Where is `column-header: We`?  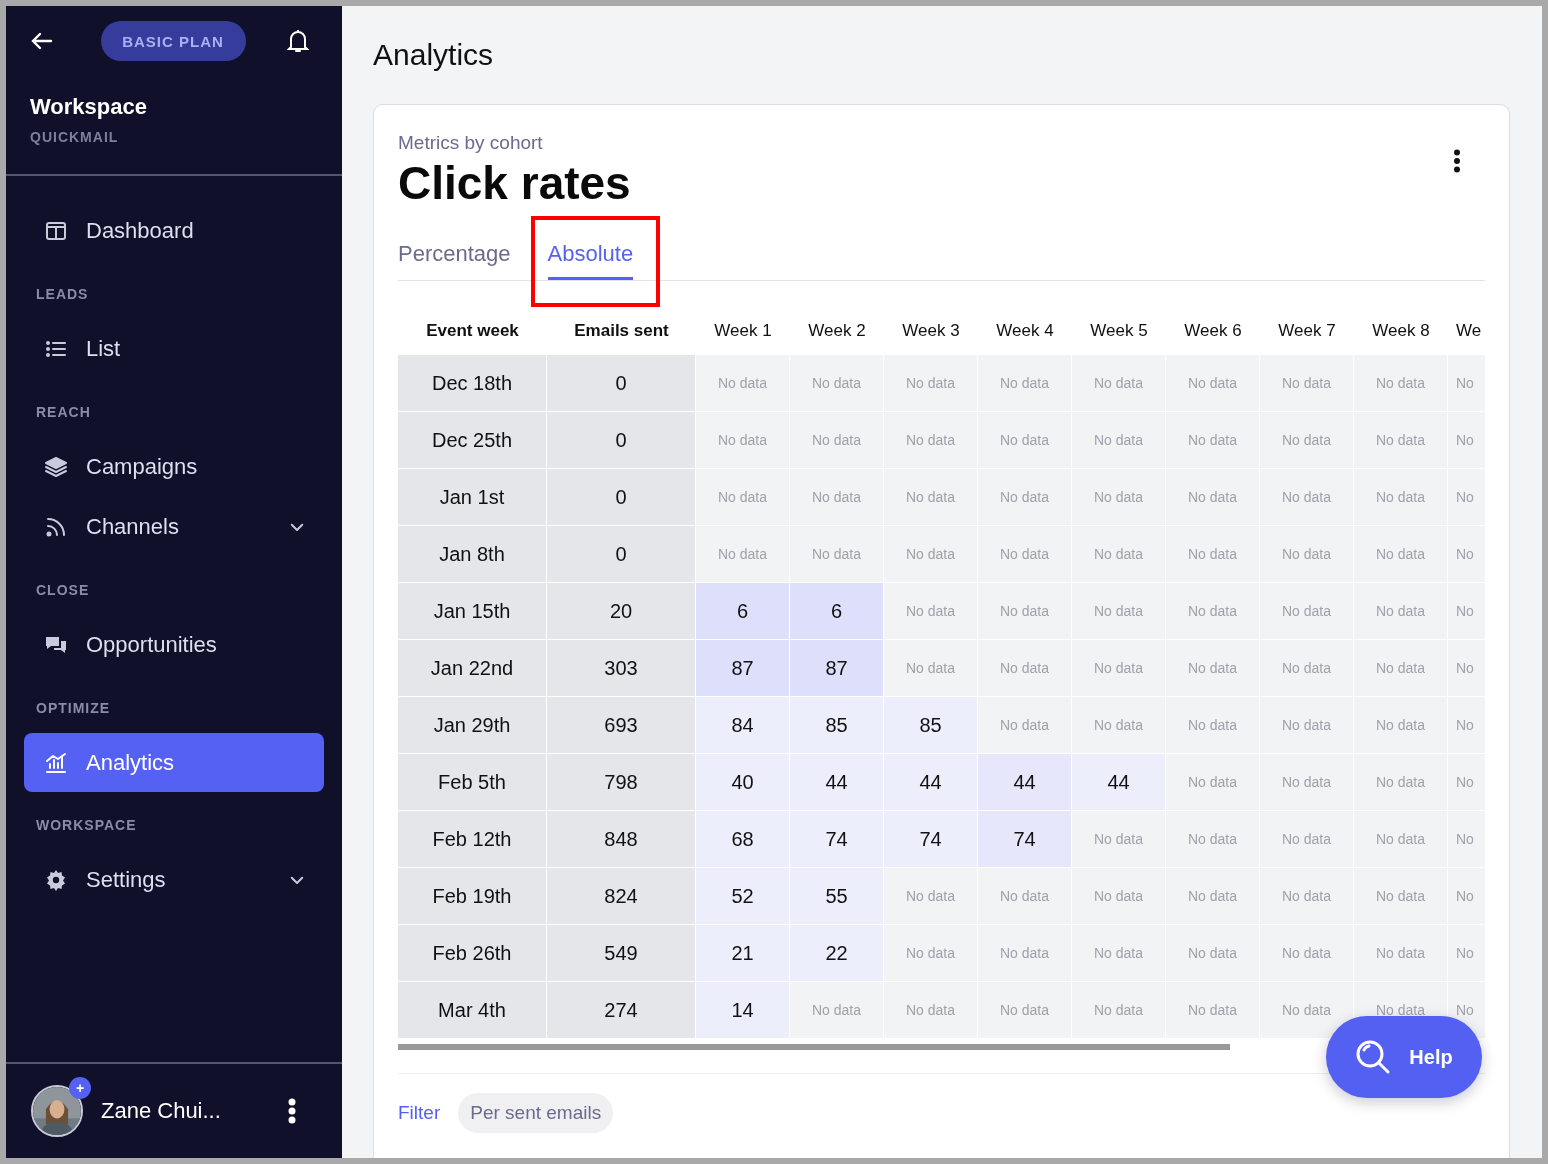 column-header: We is located at coordinates (1469, 330).